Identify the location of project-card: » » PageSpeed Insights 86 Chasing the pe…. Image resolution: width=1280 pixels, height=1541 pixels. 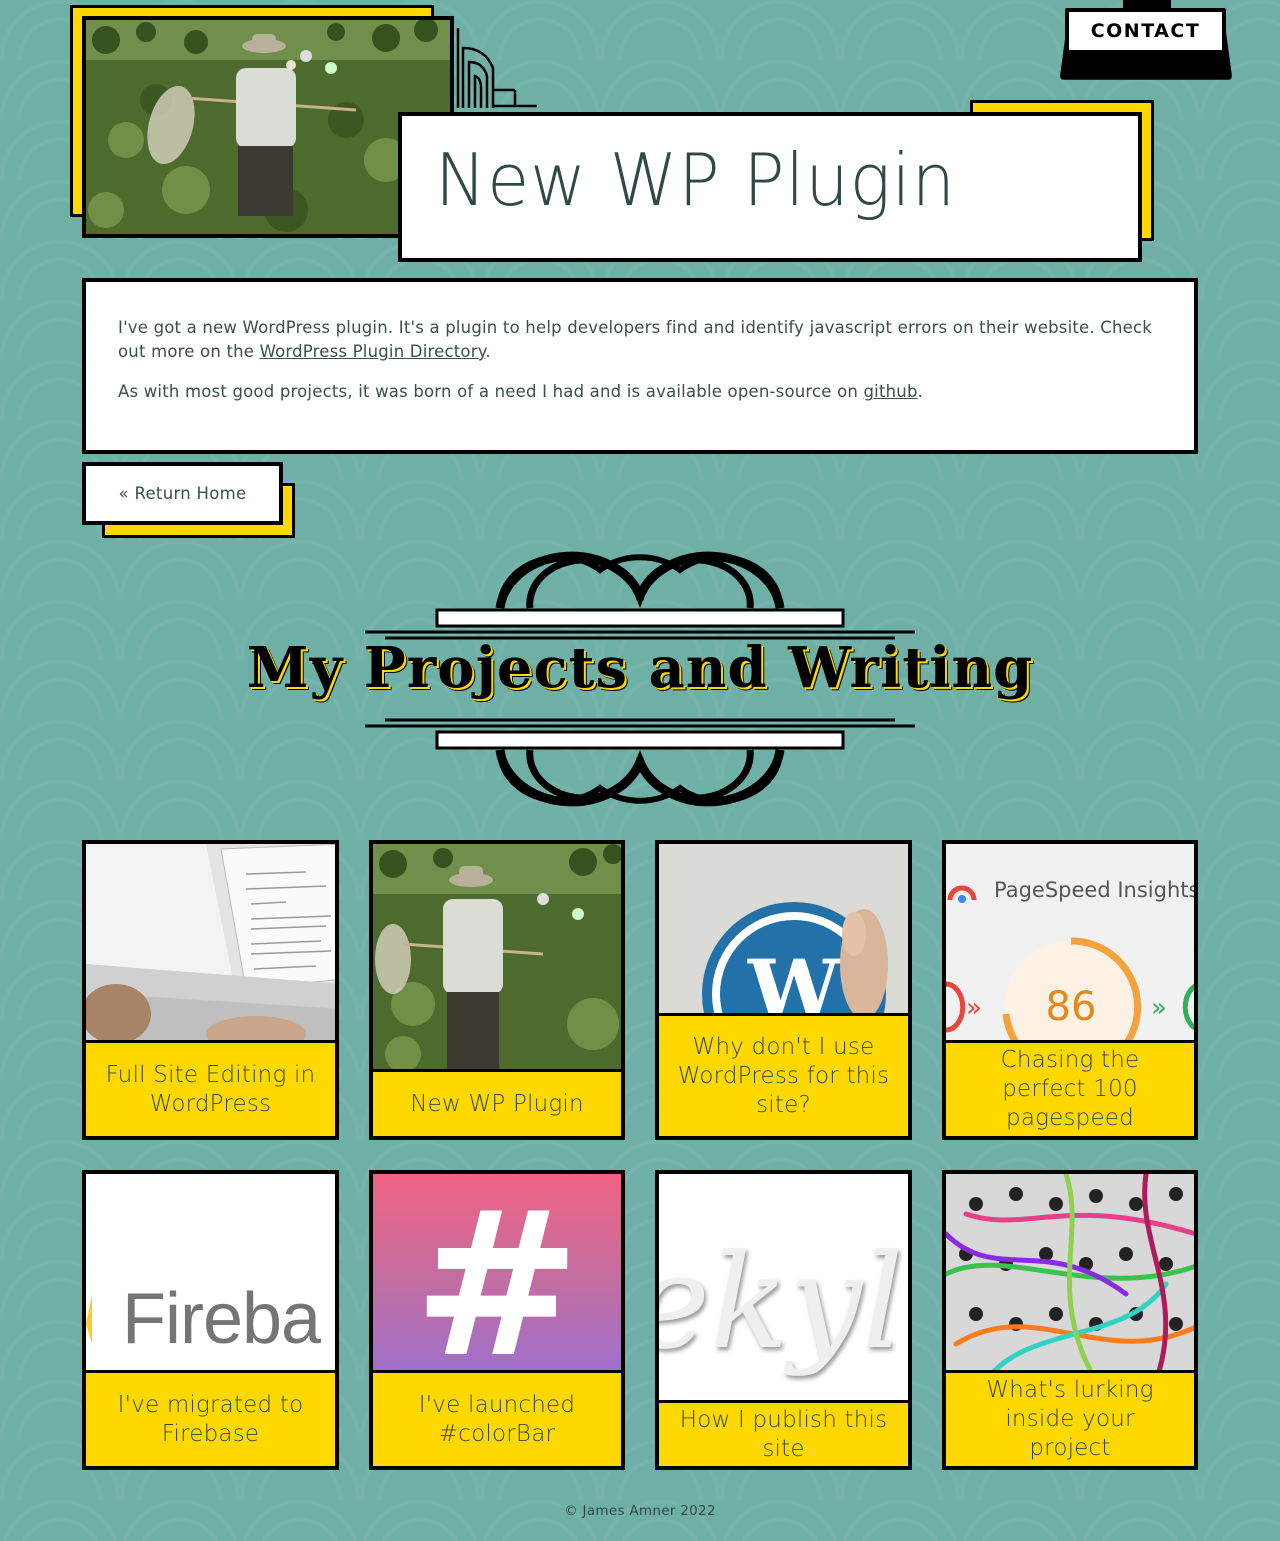
(1070, 990).